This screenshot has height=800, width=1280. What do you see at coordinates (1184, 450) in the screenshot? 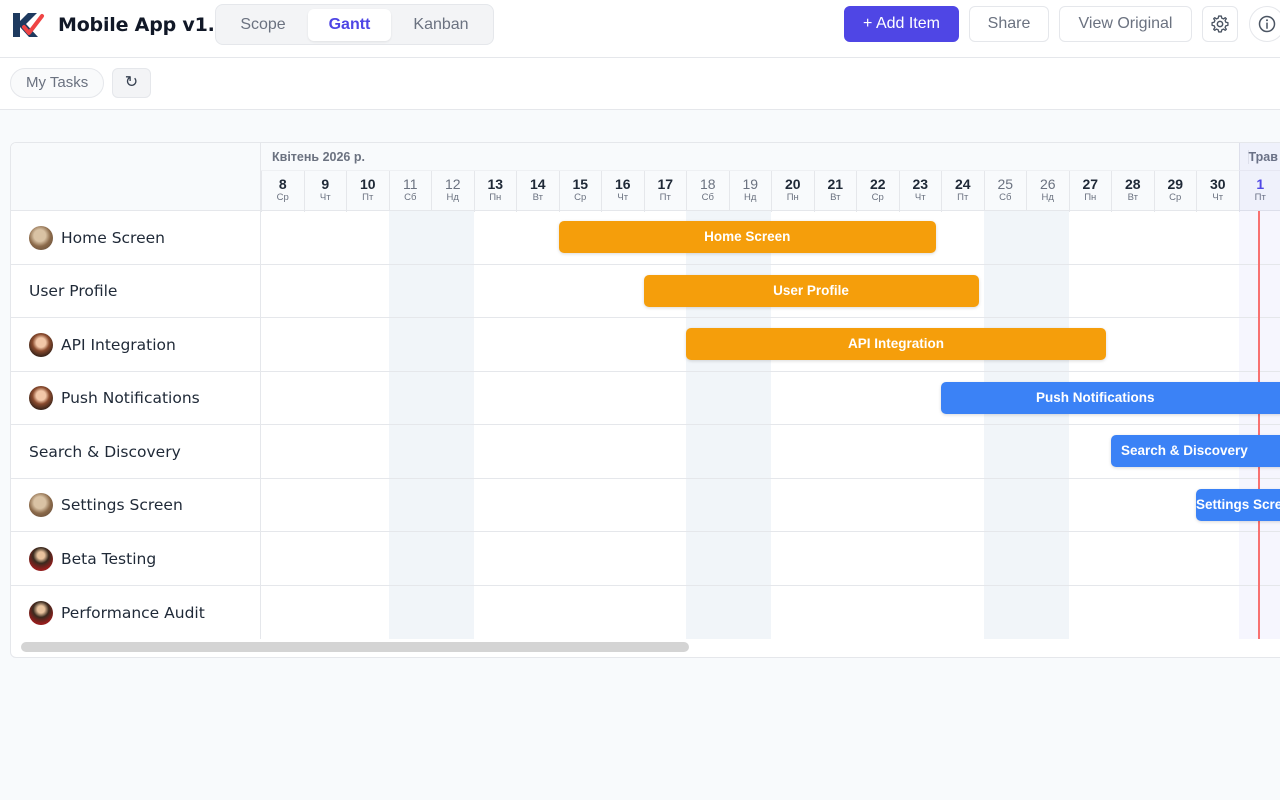
I see `gantt-bar-label: Search & Discovery` at bounding box center [1184, 450].